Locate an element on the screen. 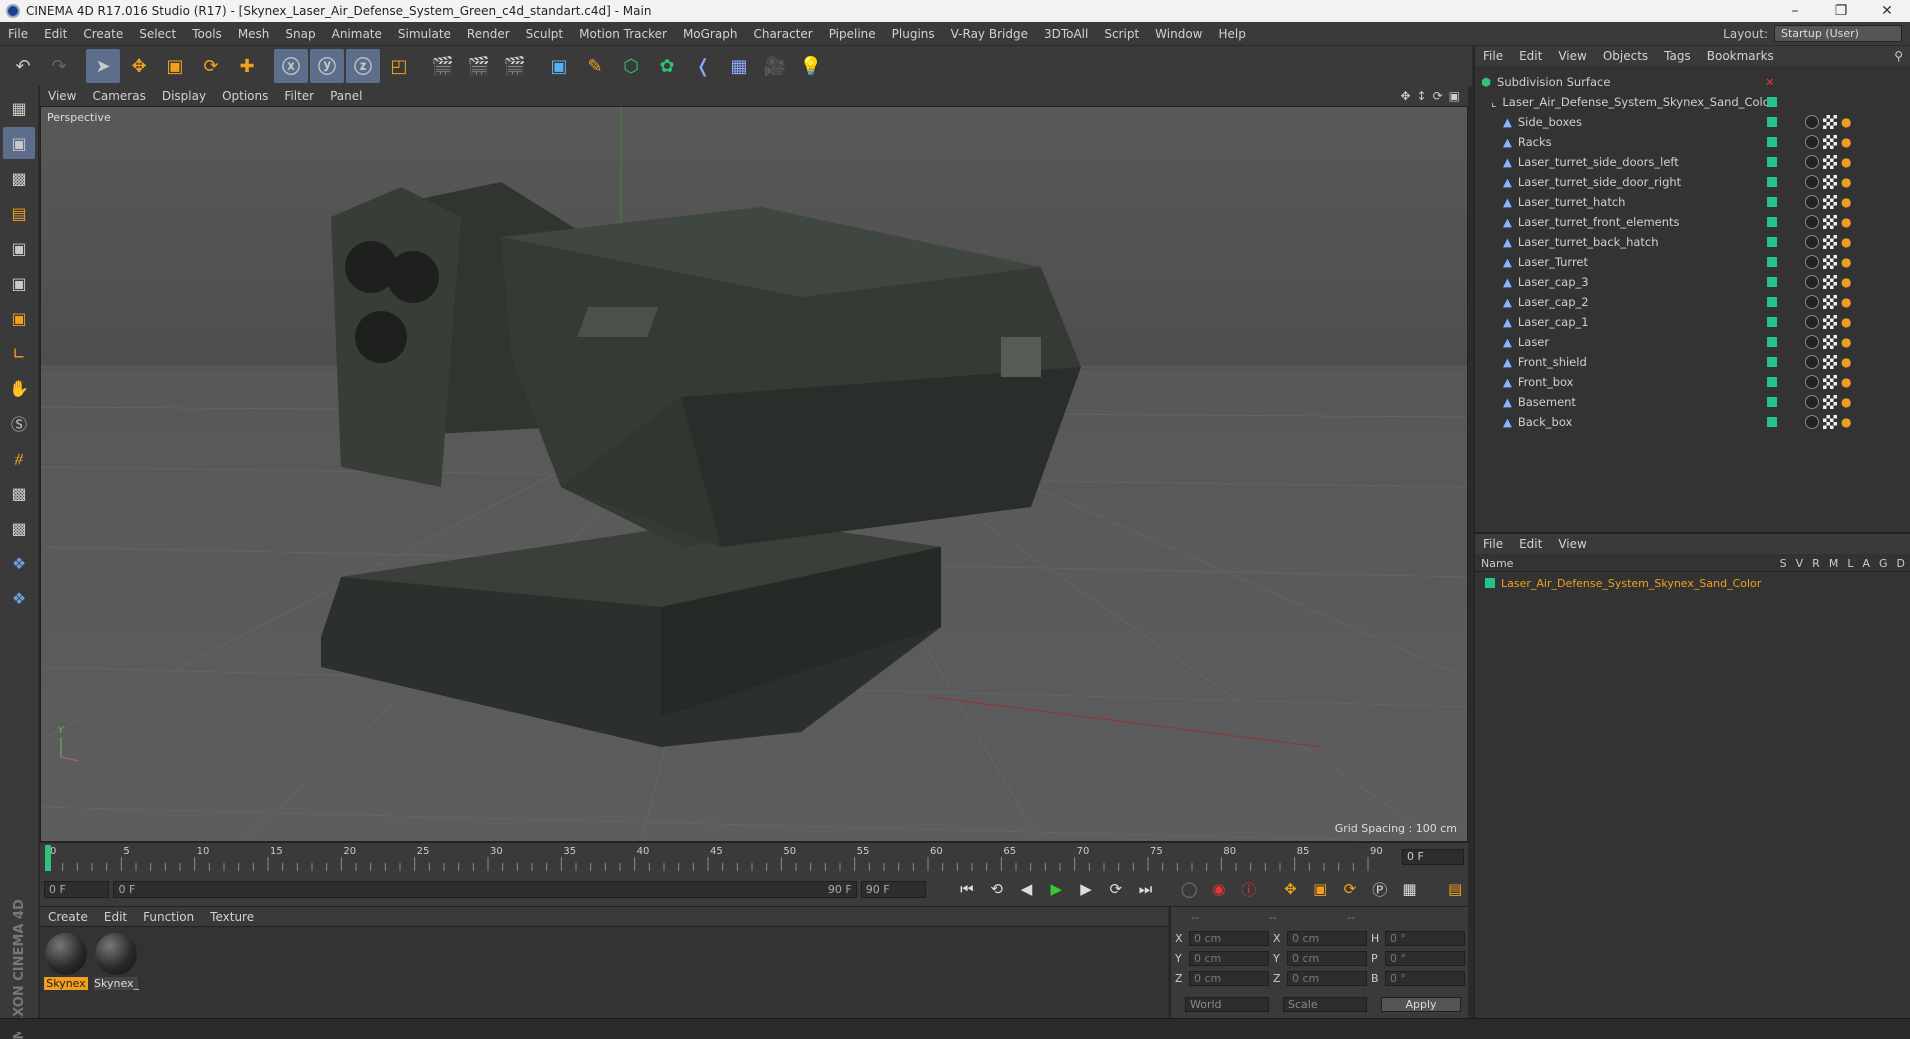  viewport-move-icon: ✥ is located at coordinates (1405, 96).